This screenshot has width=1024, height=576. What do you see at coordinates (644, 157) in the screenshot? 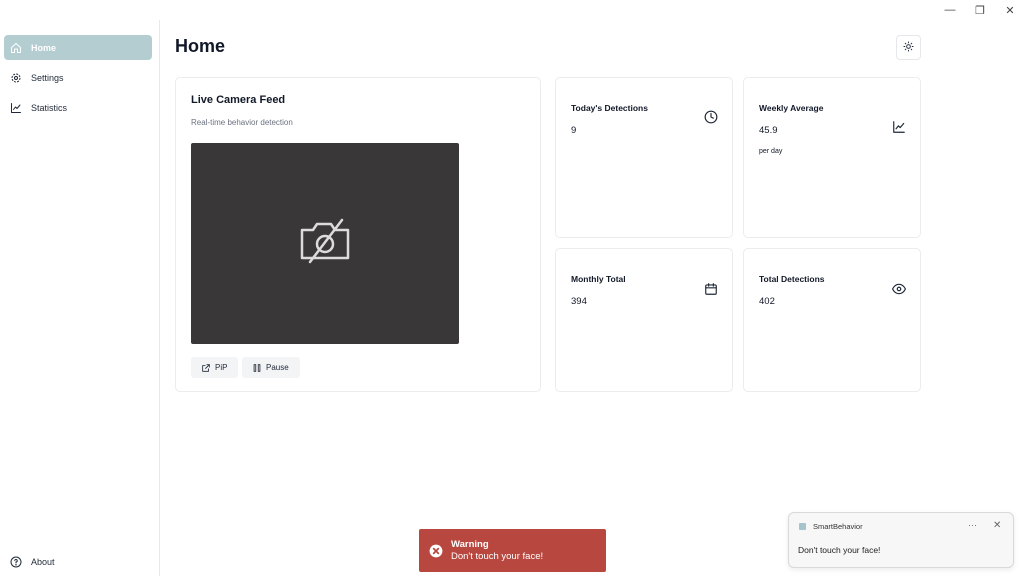
I see `stat-card-today: Today's Detections 9` at bounding box center [644, 157].